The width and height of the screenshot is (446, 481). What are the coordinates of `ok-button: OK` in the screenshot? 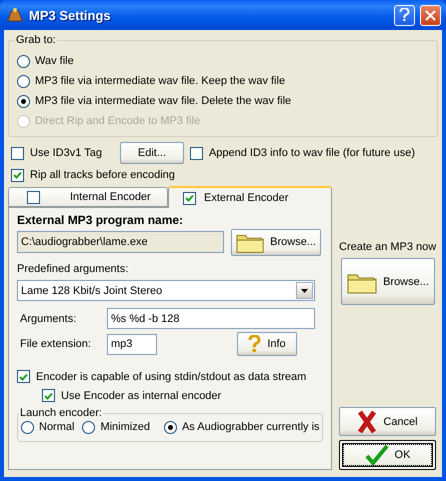 It's located at (387, 455).